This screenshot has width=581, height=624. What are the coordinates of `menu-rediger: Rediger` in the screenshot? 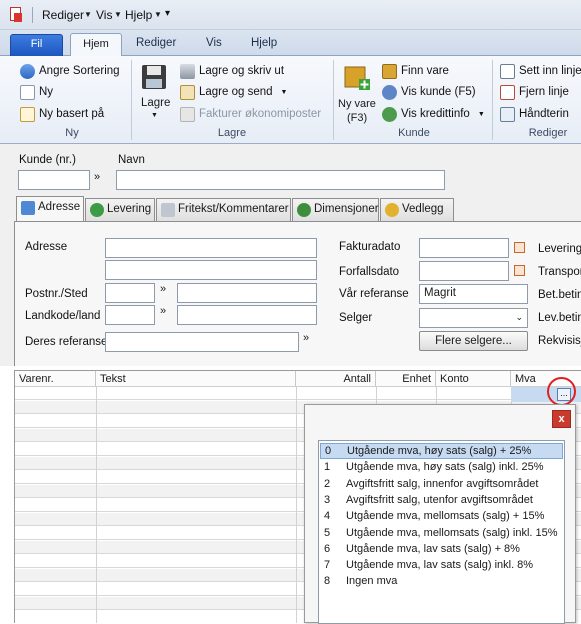 It's located at (63, 15).